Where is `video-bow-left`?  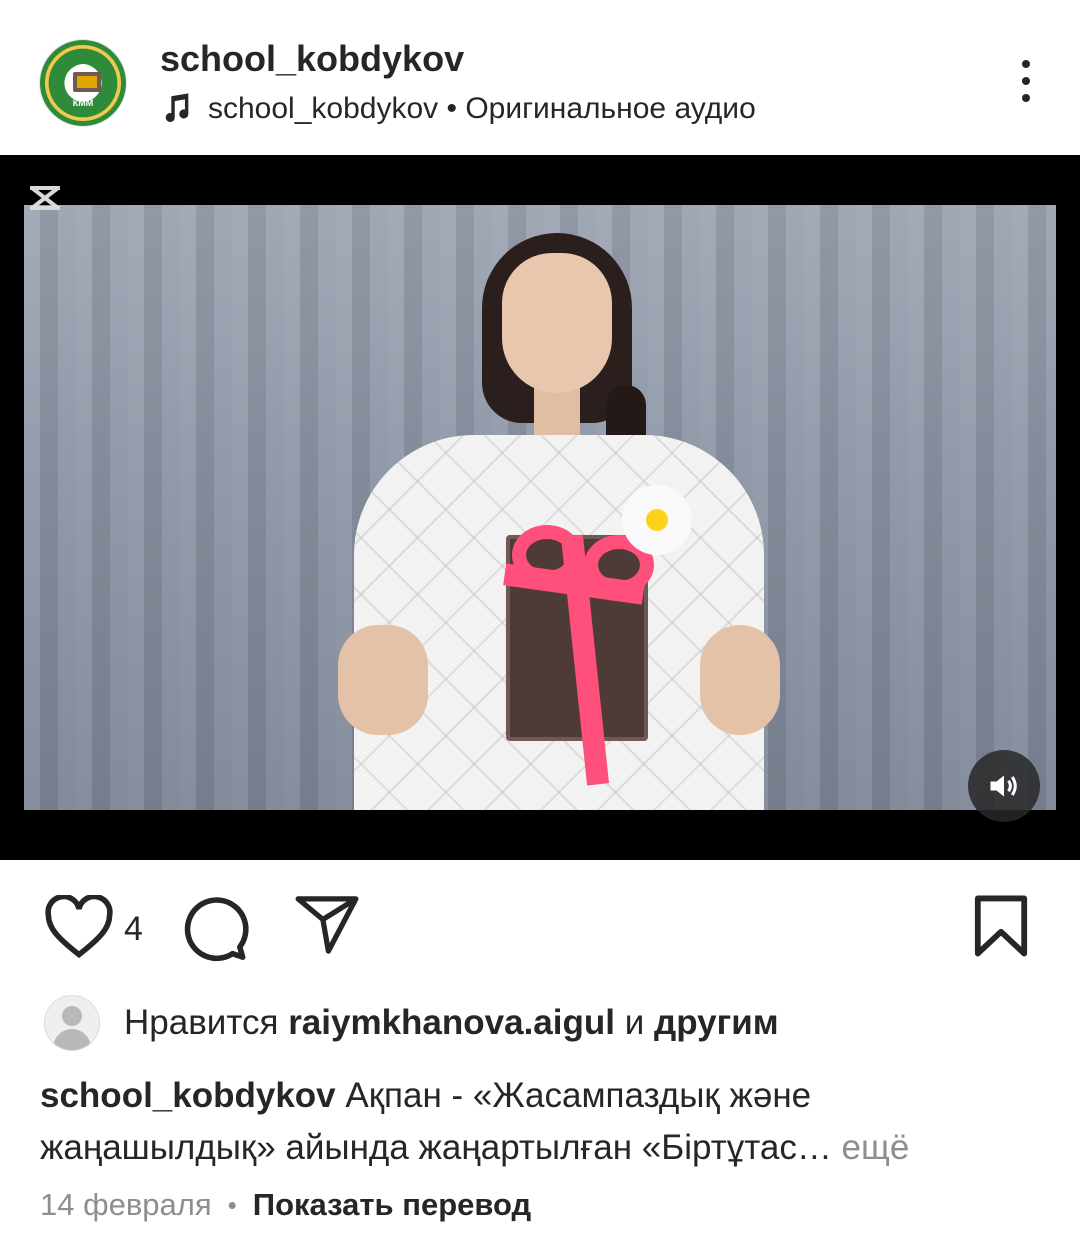
video-bow-left is located at coordinates (547, 555).